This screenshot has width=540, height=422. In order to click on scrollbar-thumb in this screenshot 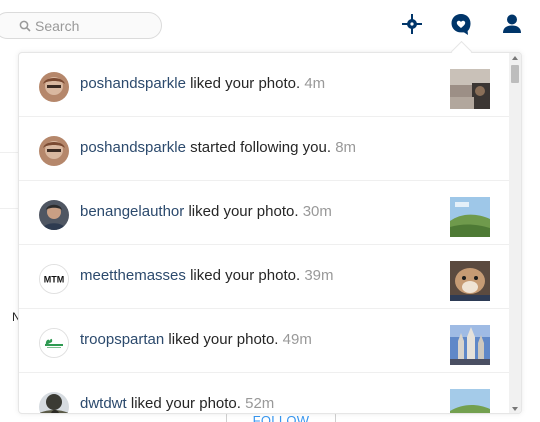, I will do `click(515, 74)`.